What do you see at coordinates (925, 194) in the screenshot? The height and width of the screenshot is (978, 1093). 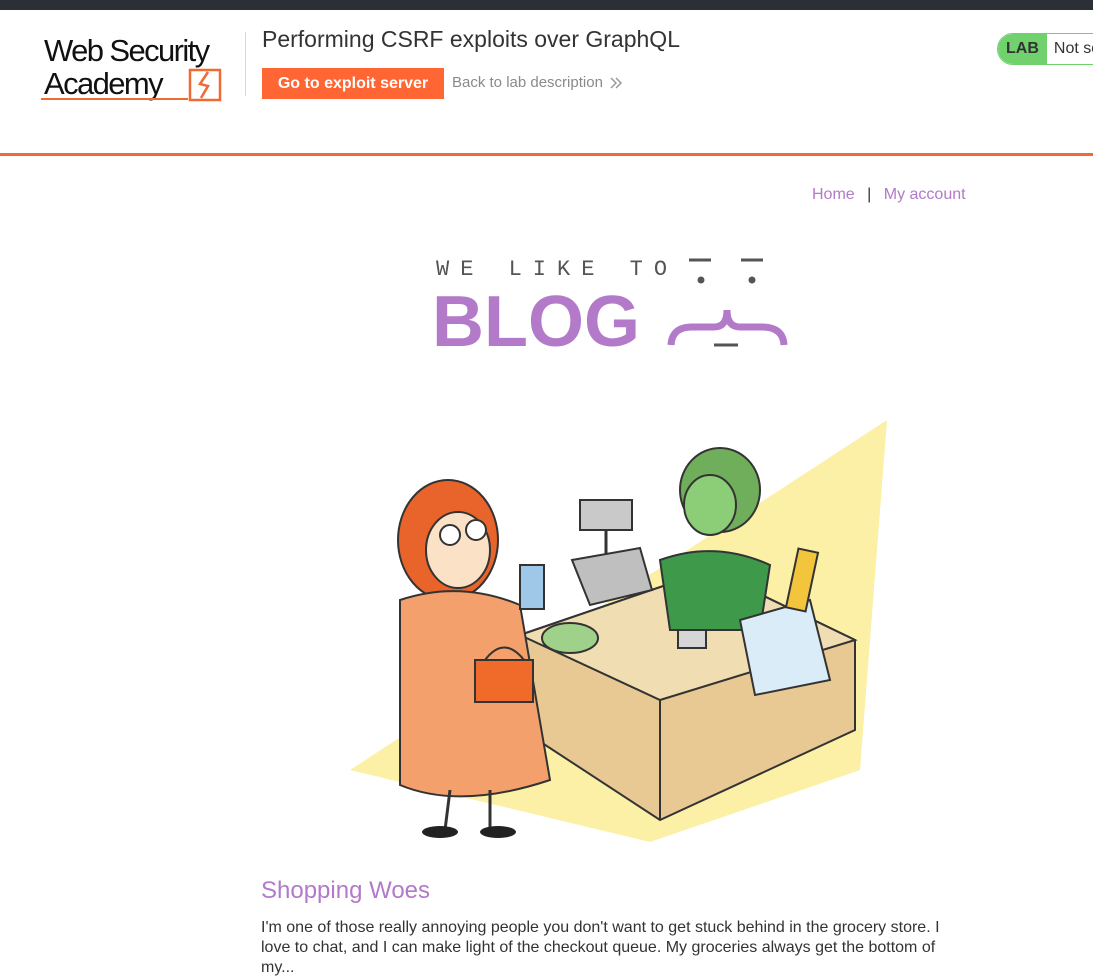 I see `nav-my-account-link: My account` at bounding box center [925, 194].